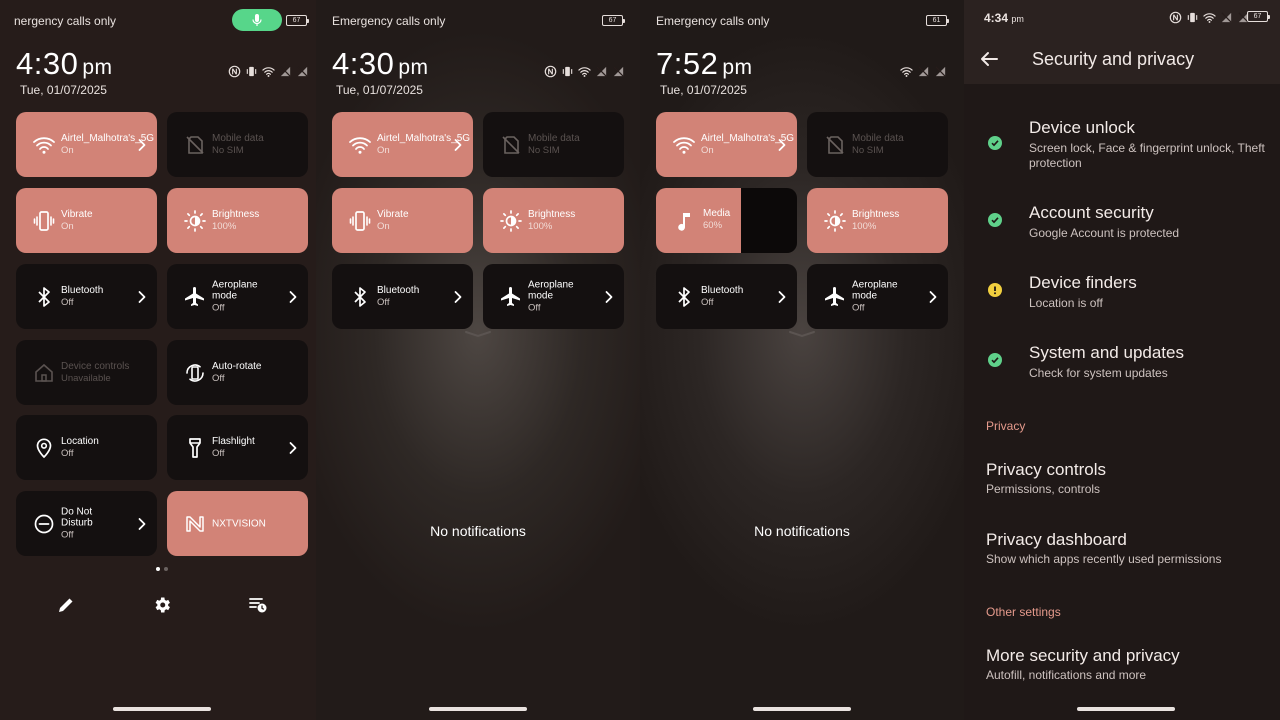  Describe the element at coordinates (393, 214) in the screenshot. I see `tile-label: Vibrate` at that location.